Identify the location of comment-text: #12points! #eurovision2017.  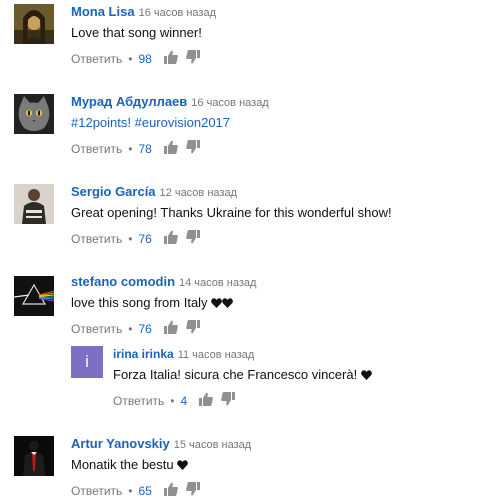
(150, 123).